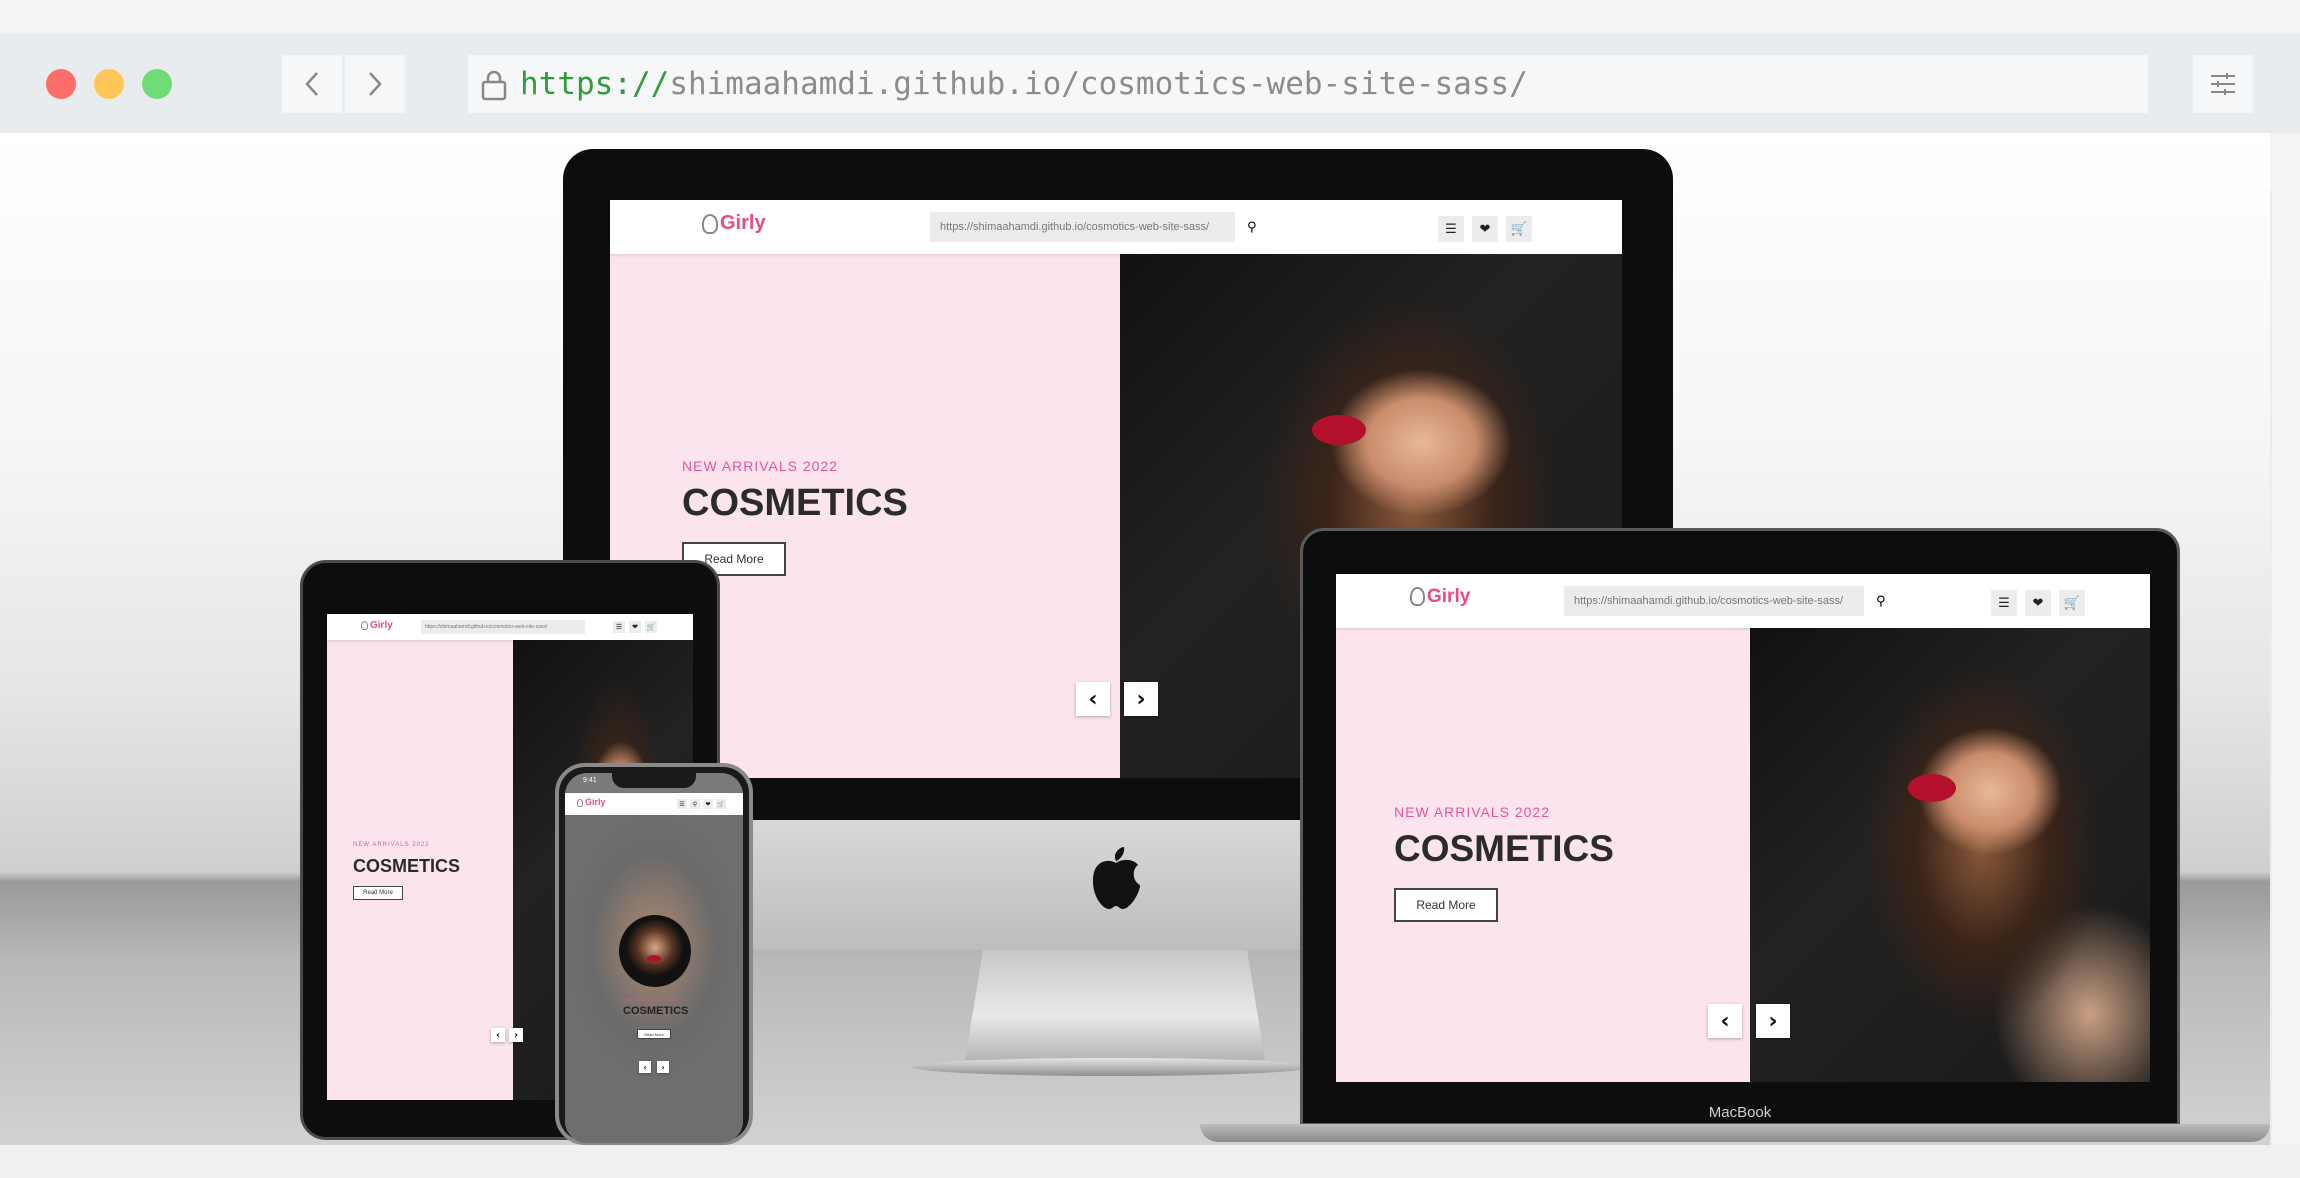 This screenshot has height=1178, width=2300. What do you see at coordinates (1116, 878) in the screenshot?
I see `apple-logo-icon` at bounding box center [1116, 878].